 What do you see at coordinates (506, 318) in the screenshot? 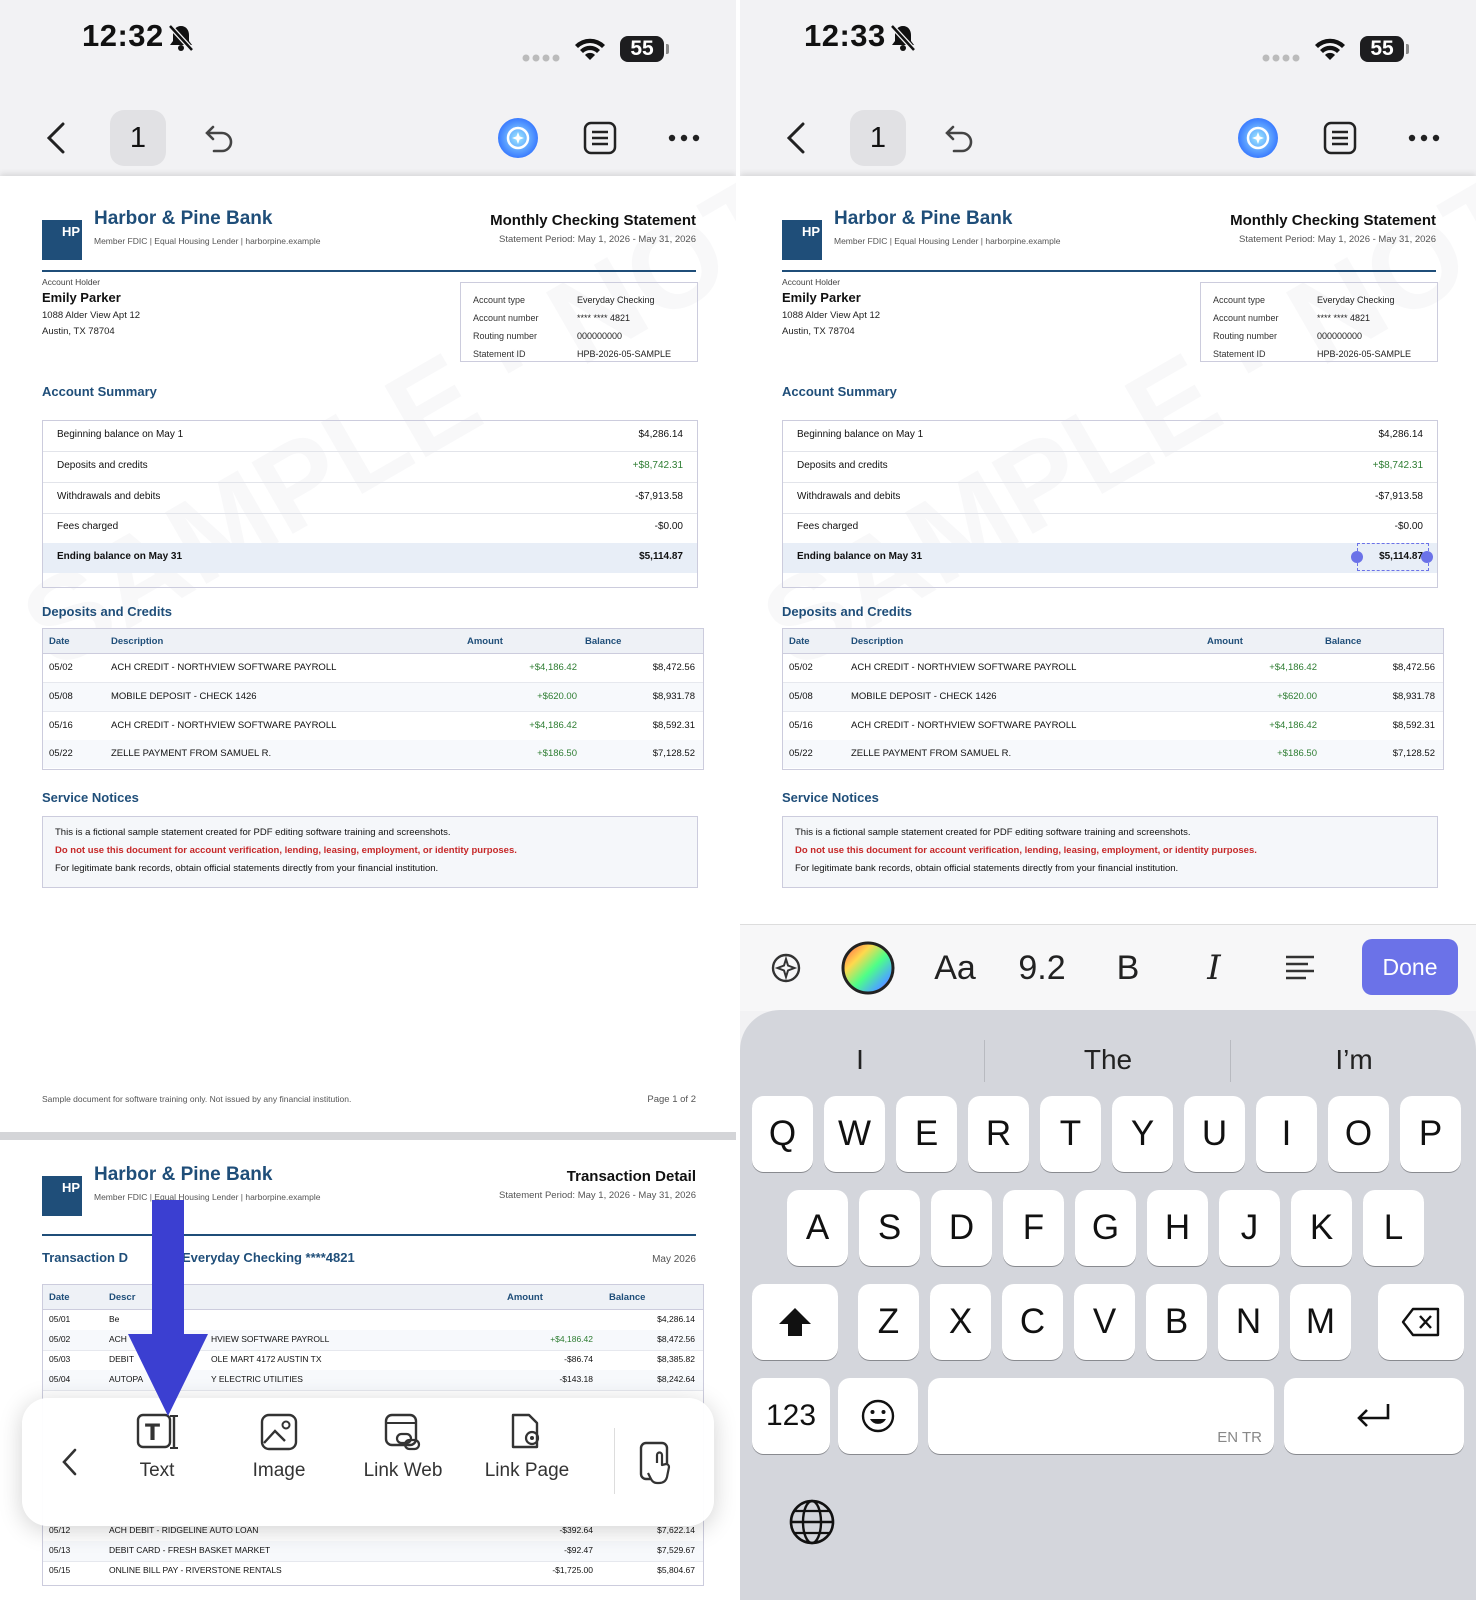
I see `acct-label: Account number` at bounding box center [506, 318].